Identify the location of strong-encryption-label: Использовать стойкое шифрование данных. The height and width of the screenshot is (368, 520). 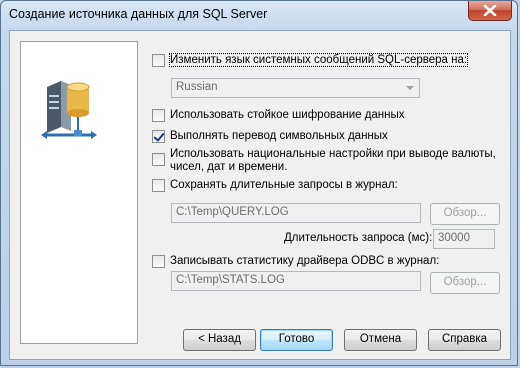
(287, 115).